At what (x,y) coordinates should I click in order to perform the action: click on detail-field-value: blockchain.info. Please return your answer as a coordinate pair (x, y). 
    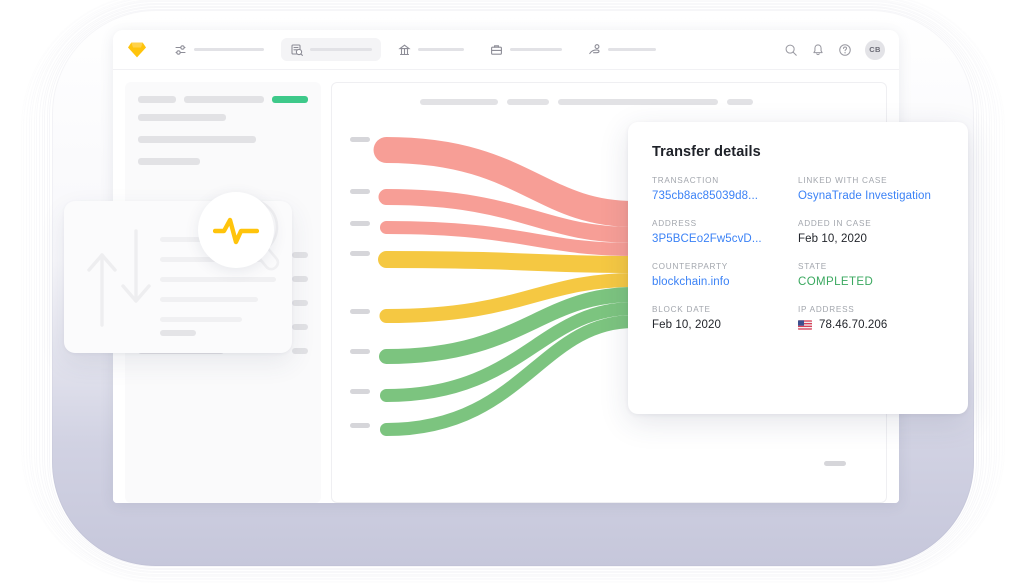
    Looking at the image, I should click on (725, 282).